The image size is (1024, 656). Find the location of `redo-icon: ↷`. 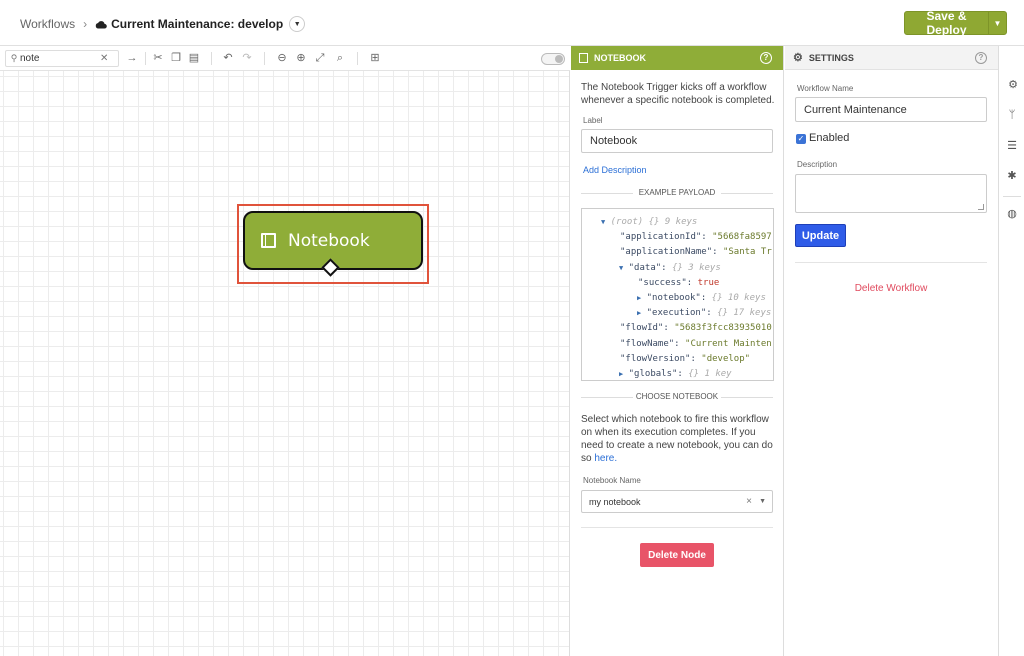

redo-icon: ↷ is located at coordinates (247, 58).